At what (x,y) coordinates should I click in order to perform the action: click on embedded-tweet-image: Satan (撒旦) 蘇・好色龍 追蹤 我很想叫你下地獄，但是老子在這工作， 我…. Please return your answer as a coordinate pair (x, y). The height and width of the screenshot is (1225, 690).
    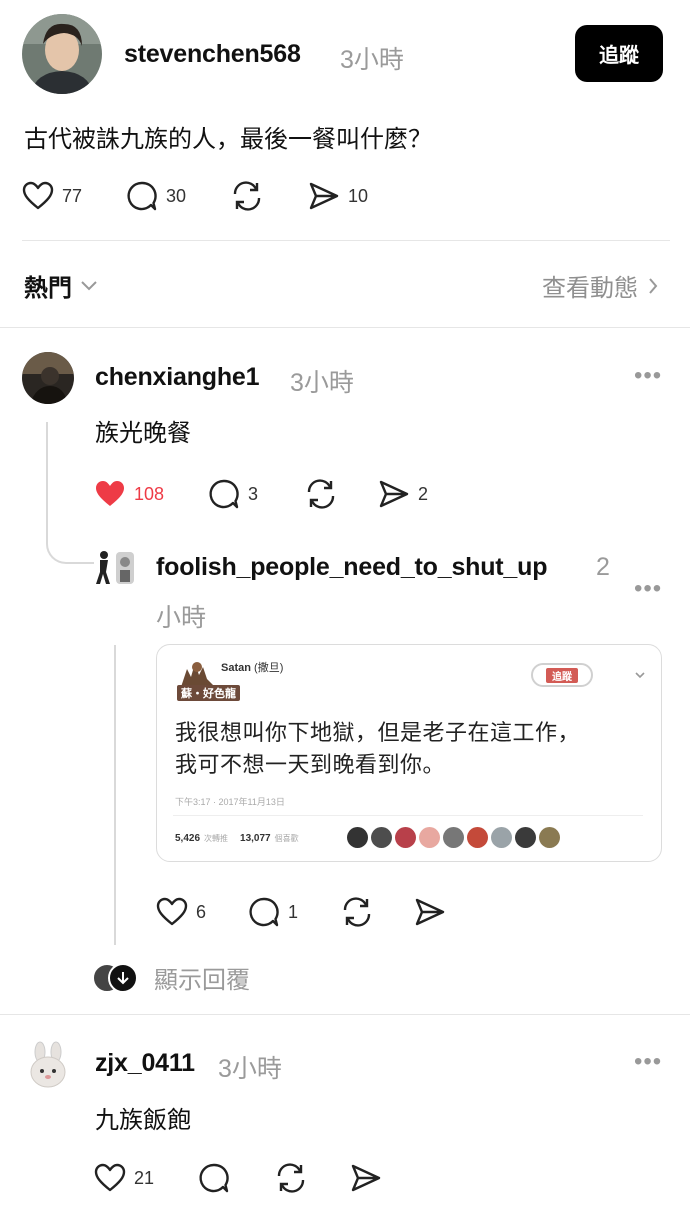
    Looking at the image, I should click on (409, 753).